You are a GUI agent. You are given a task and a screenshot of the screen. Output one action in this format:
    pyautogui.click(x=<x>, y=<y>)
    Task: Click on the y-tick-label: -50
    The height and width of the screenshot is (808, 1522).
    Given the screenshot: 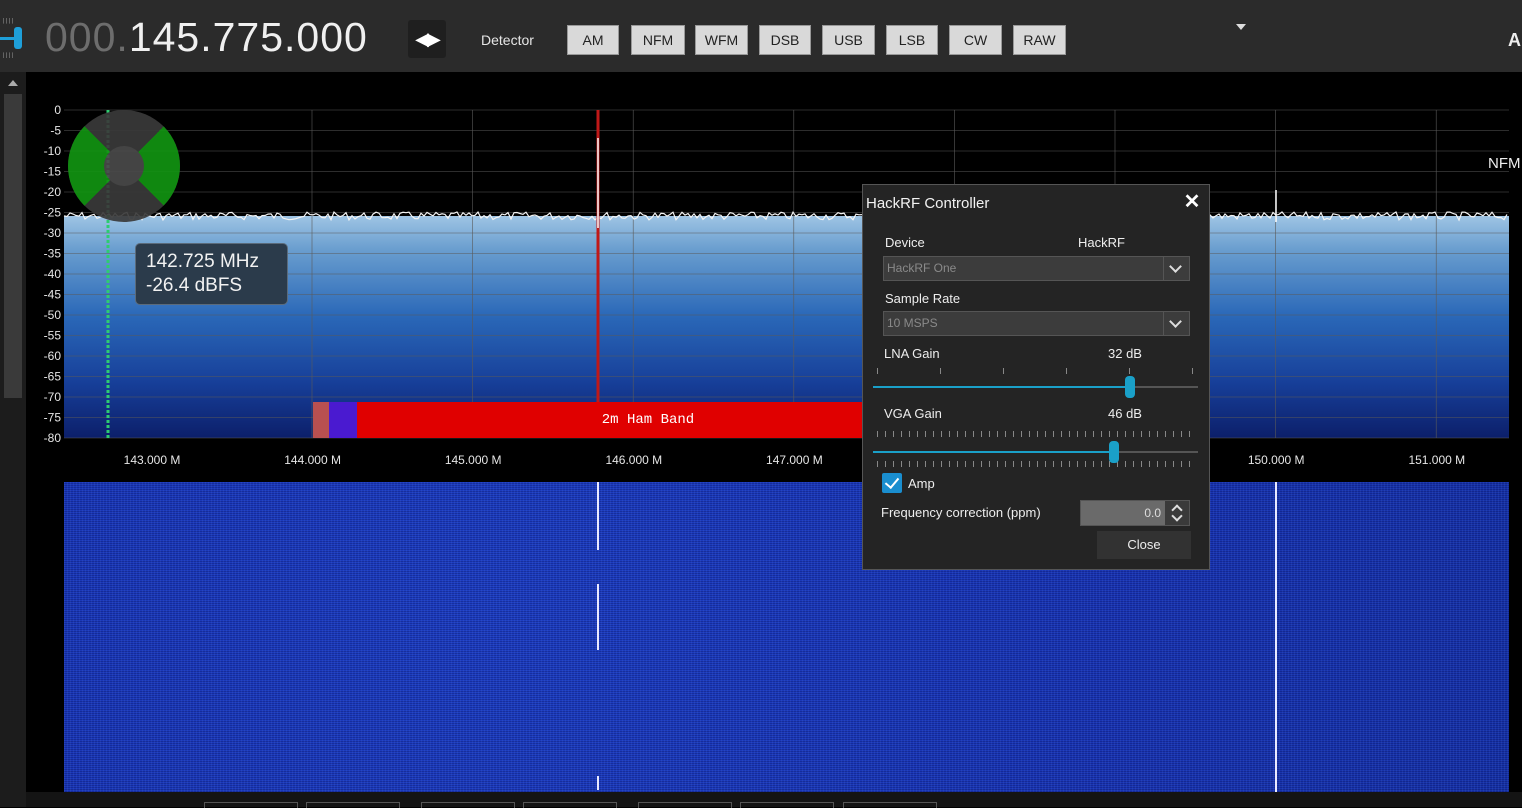 What is the action you would take?
    pyautogui.click(x=53, y=315)
    